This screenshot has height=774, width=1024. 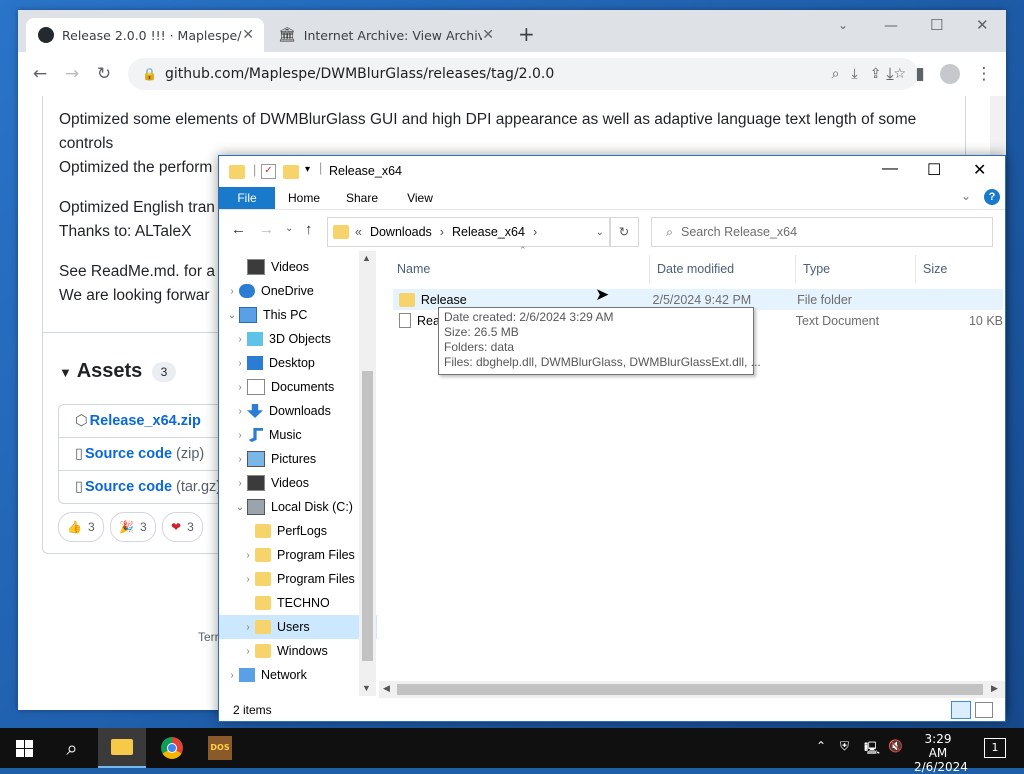 I want to click on refresh-icon: ↻, so click(x=624, y=232).